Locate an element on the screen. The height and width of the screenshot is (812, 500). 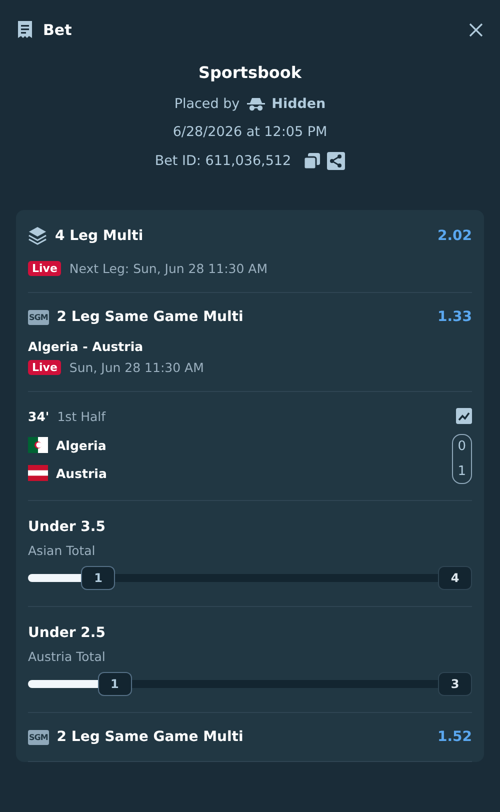
selection-title: Under 2.5 is located at coordinates (67, 633).